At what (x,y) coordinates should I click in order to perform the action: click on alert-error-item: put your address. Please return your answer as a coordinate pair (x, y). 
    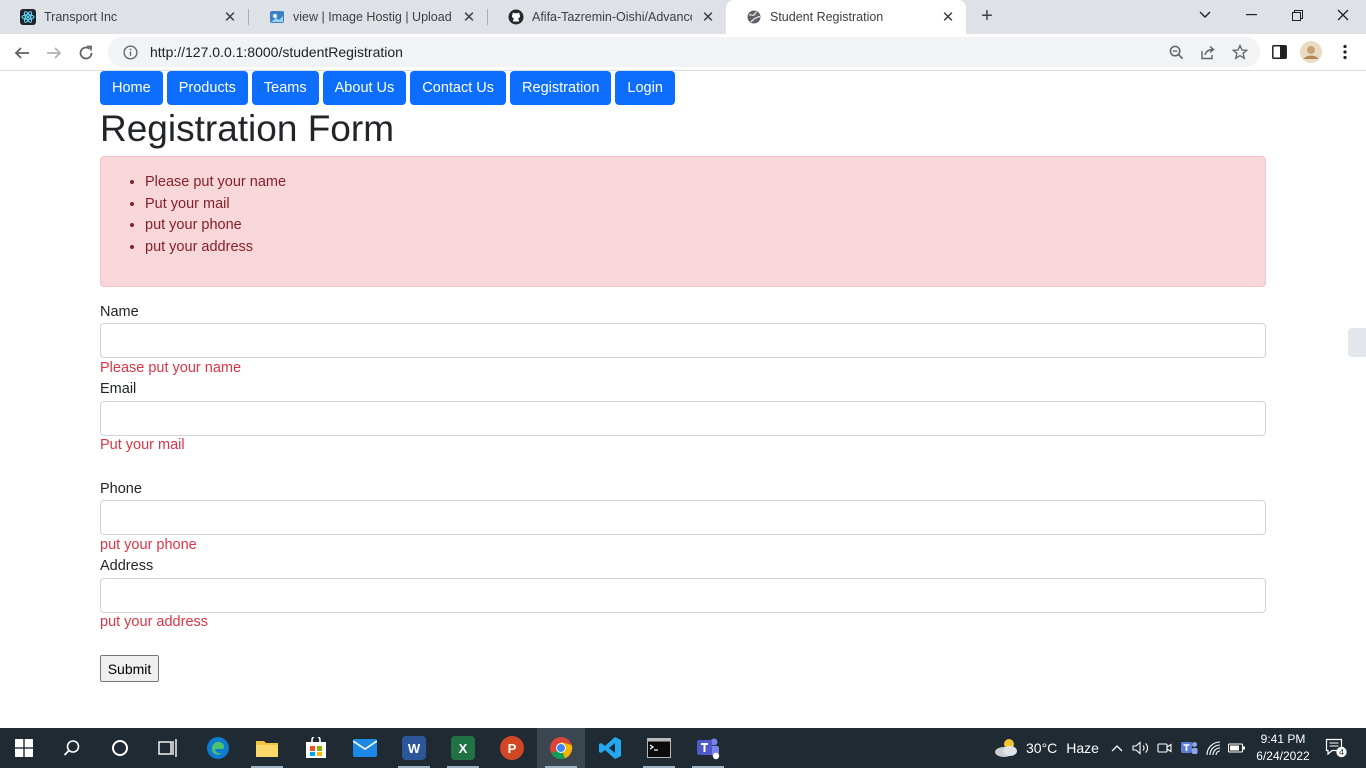
    Looking at the image, I should click on (705, 248).